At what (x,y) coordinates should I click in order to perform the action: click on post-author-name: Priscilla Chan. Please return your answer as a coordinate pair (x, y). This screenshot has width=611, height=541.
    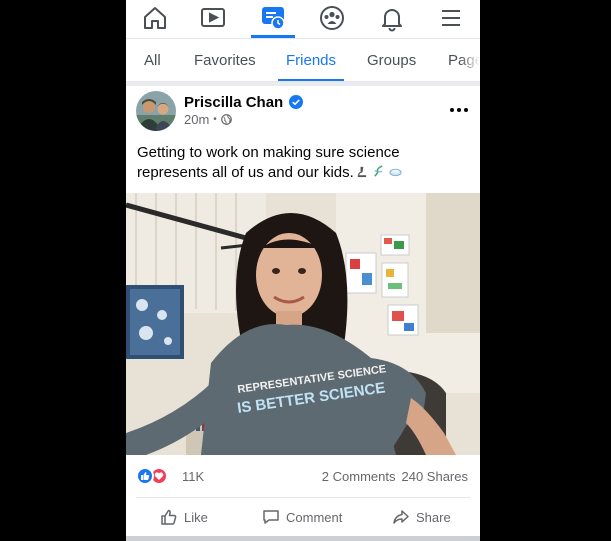
    Looking at the image, I should click on (233, 102).